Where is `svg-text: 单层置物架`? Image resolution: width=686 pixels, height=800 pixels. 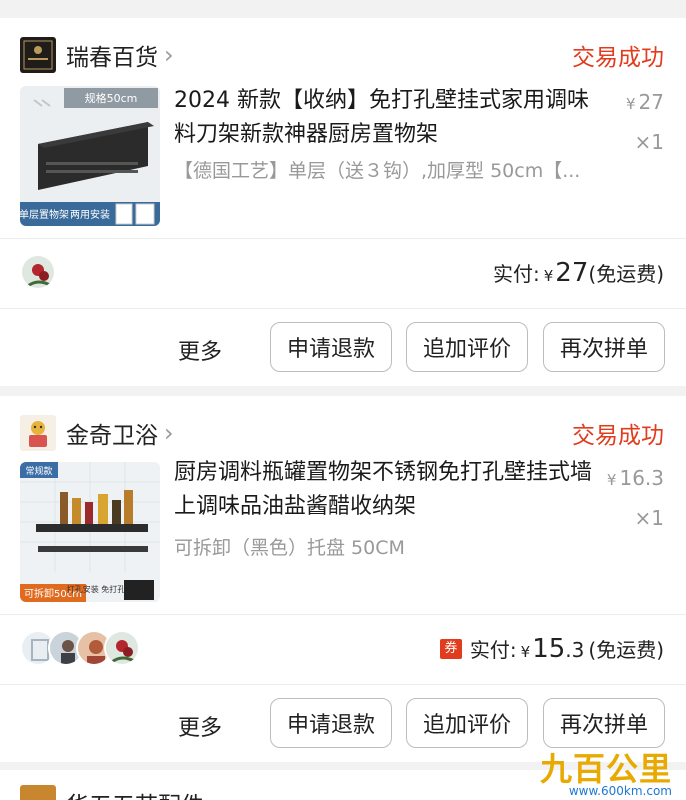 svg-text: 单层置物架 is located at coordinates (44, 214).